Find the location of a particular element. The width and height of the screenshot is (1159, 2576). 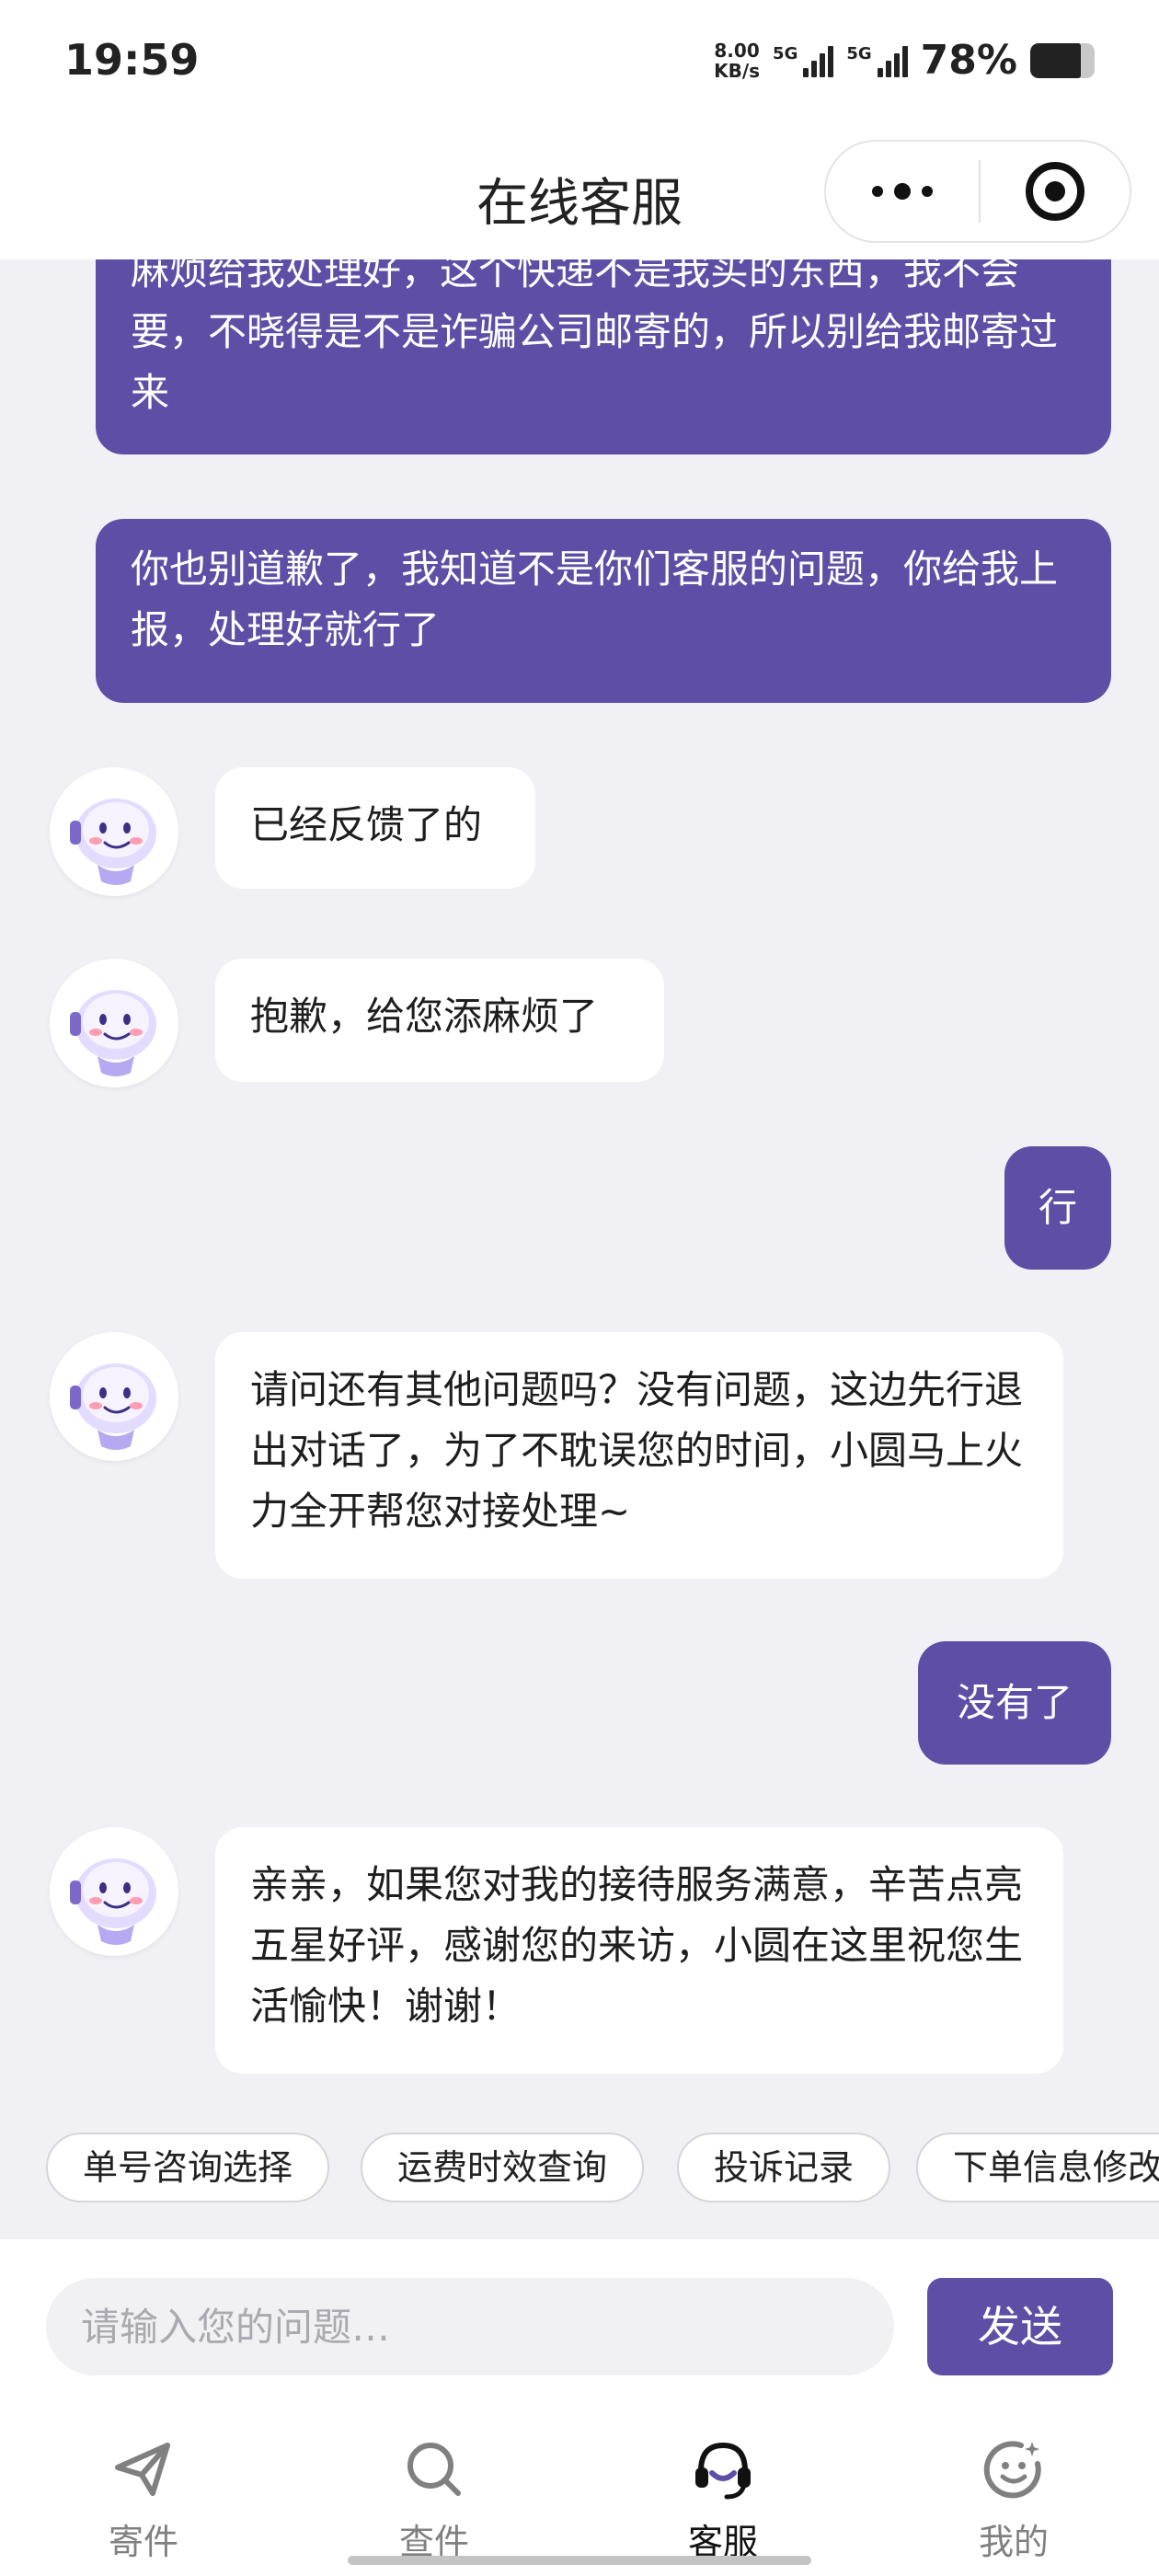

signal-sim1-icon: 5G is located at coordinates (803, 60).